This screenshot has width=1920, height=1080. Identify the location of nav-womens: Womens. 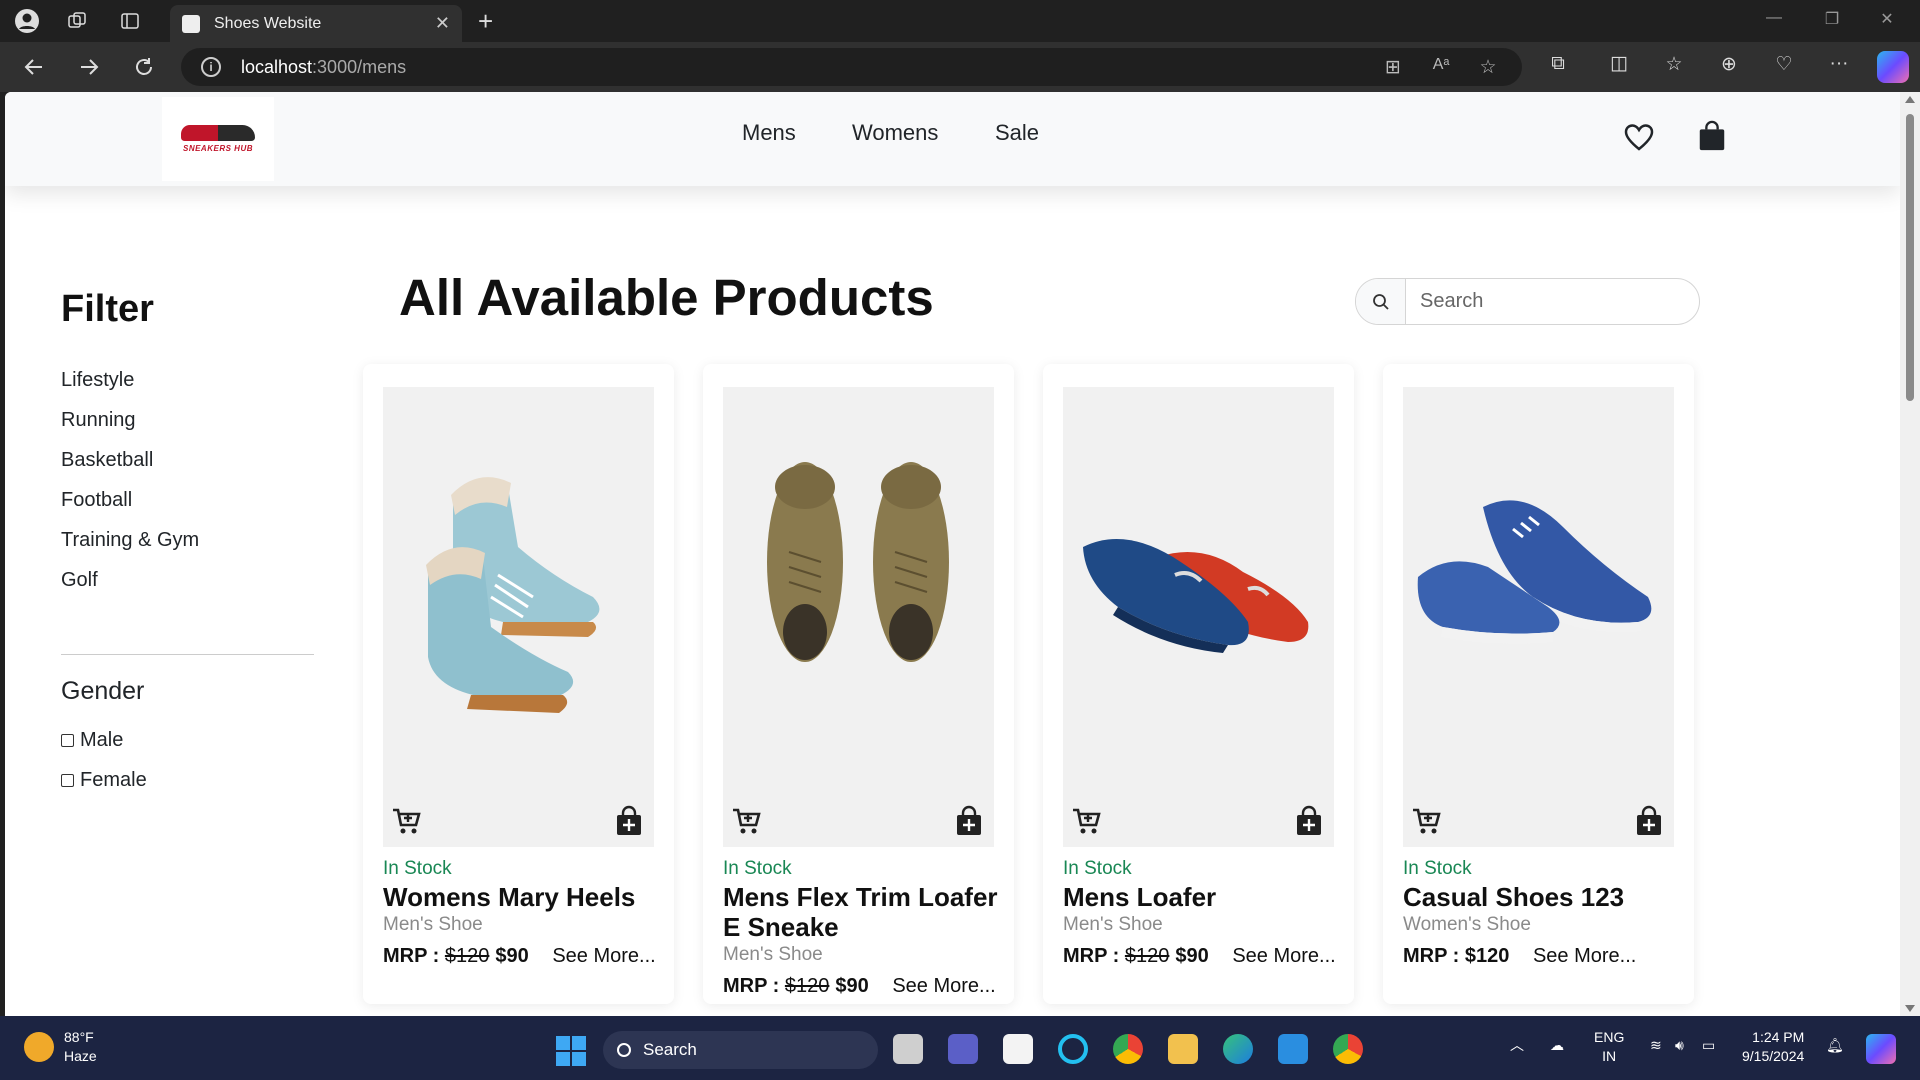
(895, 133).